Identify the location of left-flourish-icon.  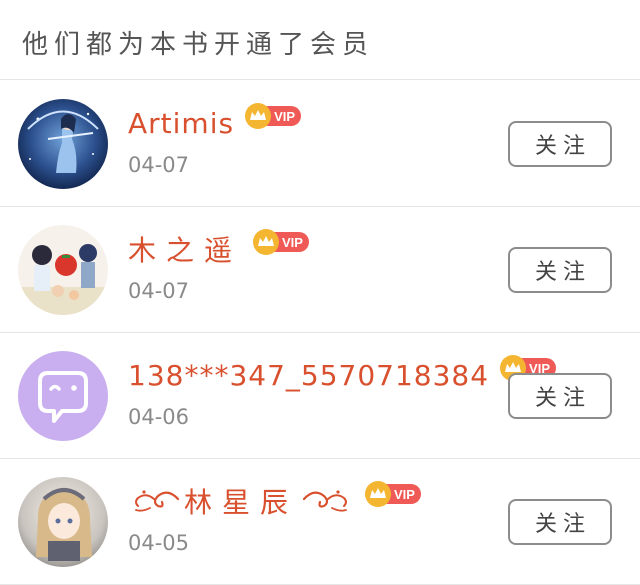
(156, 501).